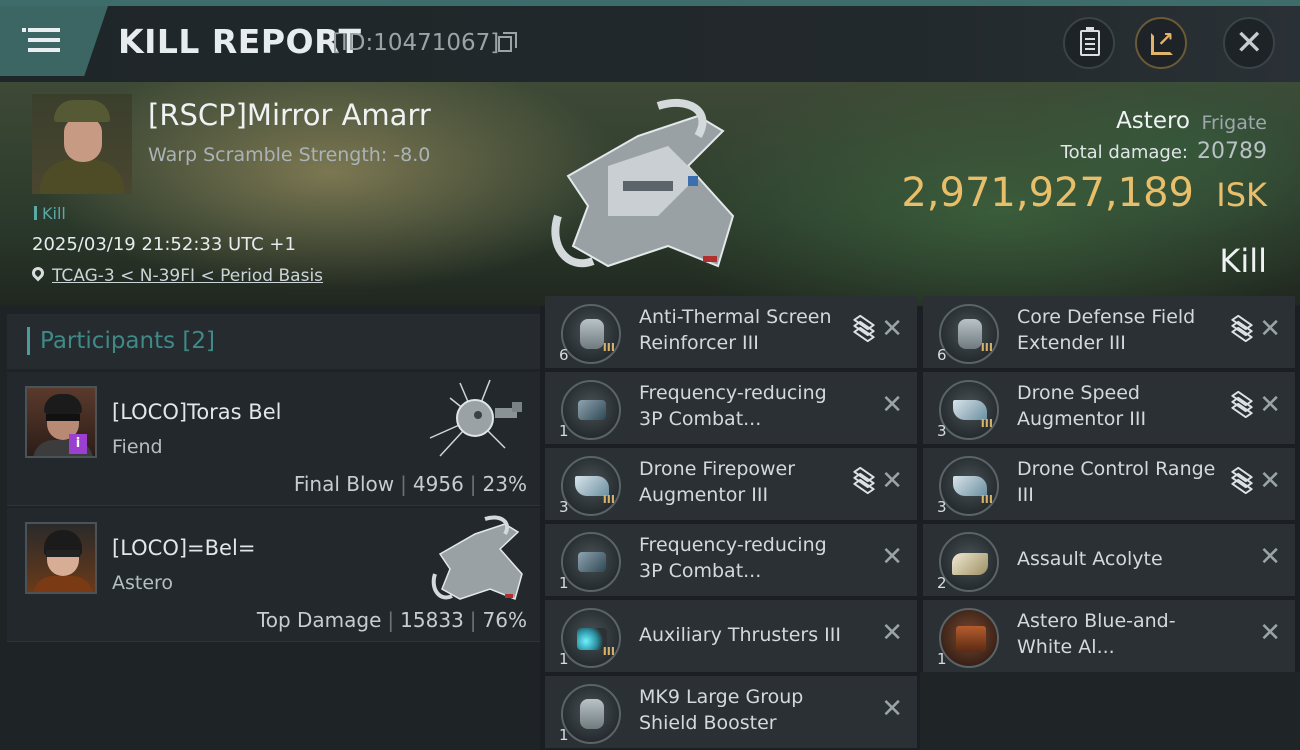 The width and height of the screenshot is (1300, 750). I want to click on victim-ship-name: Astero, so click(1153, 121).